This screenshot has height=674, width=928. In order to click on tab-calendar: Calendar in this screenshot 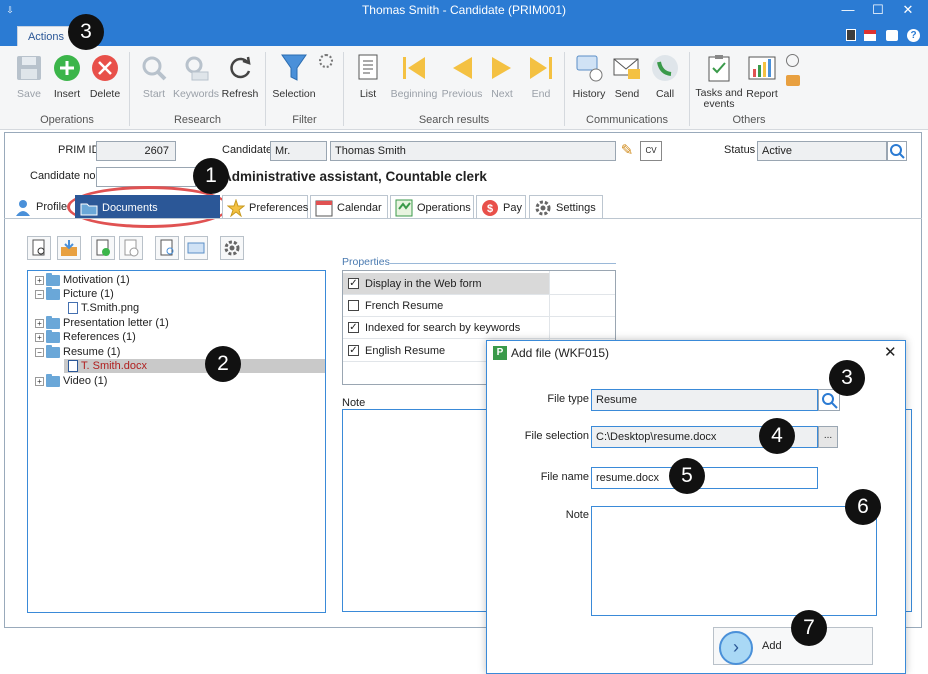, I will do `click(349, 207)`.